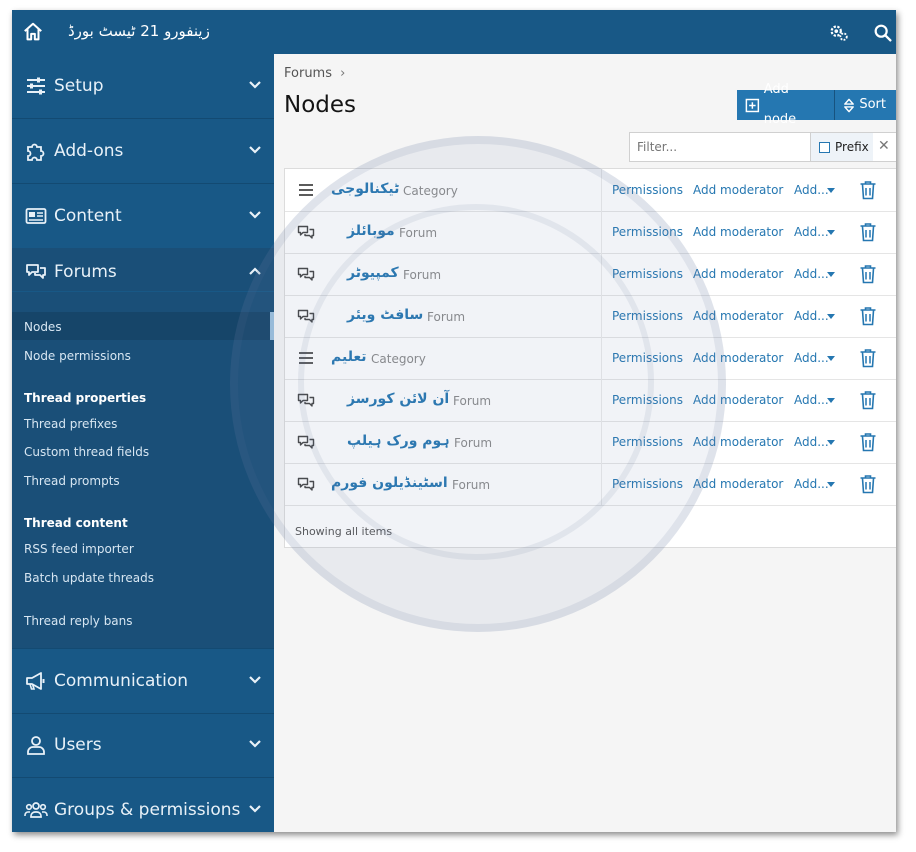  What do you see at coordinates (79, 549) in the screenshot?
I see `sidebar-item-rss-feed-importer: RSS feed importer` at bounding box center [79, 549].